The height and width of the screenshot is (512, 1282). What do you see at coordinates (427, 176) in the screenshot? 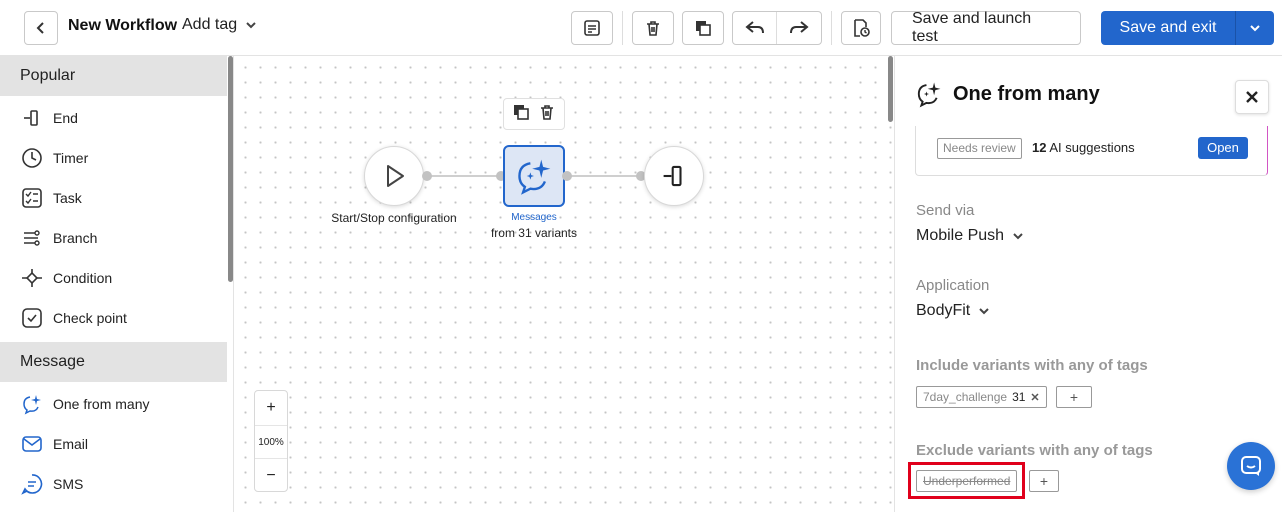
I see `start-node-output-port` at bounding box center [427, 176].